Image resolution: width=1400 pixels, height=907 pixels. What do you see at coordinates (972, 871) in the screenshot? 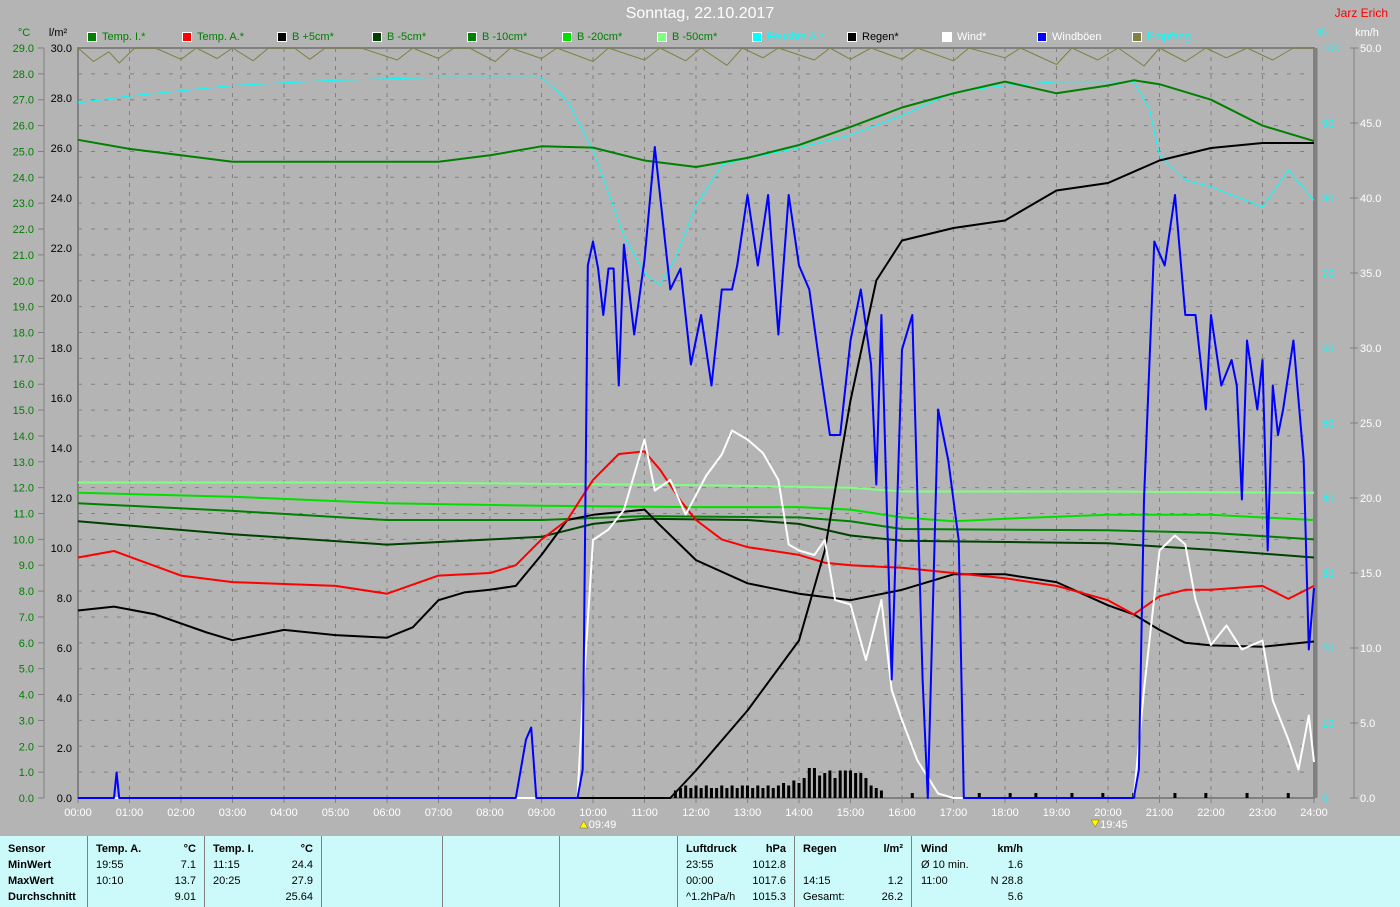
I see `table-column: Wind km/h Ø 10 min. 1.6 11:00 N 28.8 5.6` at bounding box center [972, 871].